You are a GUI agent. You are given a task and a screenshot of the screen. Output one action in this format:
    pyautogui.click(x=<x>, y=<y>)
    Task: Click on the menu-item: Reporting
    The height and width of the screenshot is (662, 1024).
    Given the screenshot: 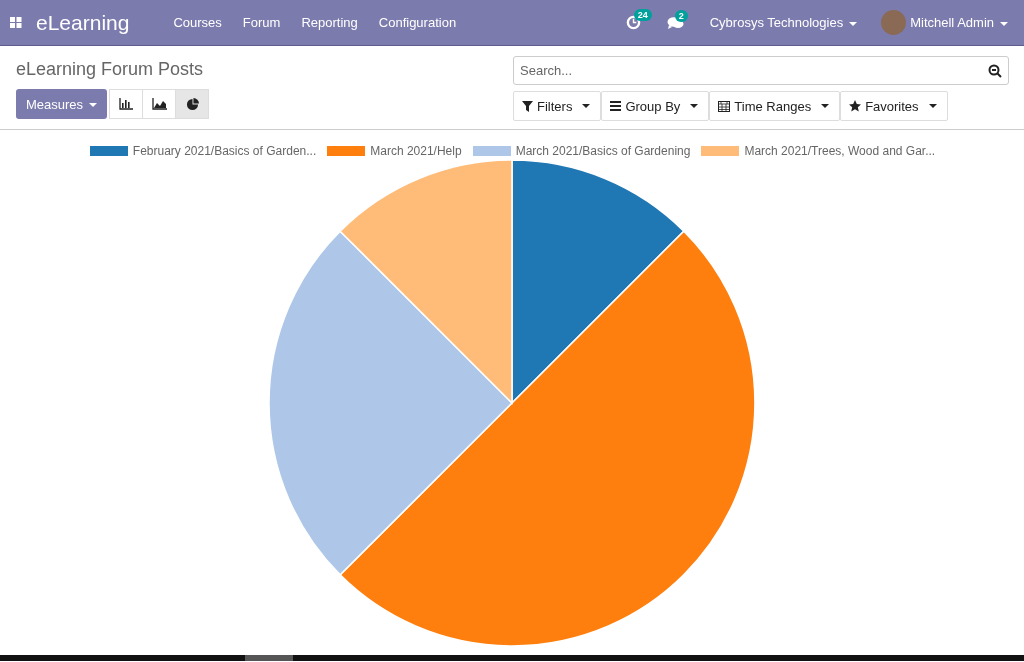 What is the action you would take?
    pyautogui.click(x=329, y=22)
    